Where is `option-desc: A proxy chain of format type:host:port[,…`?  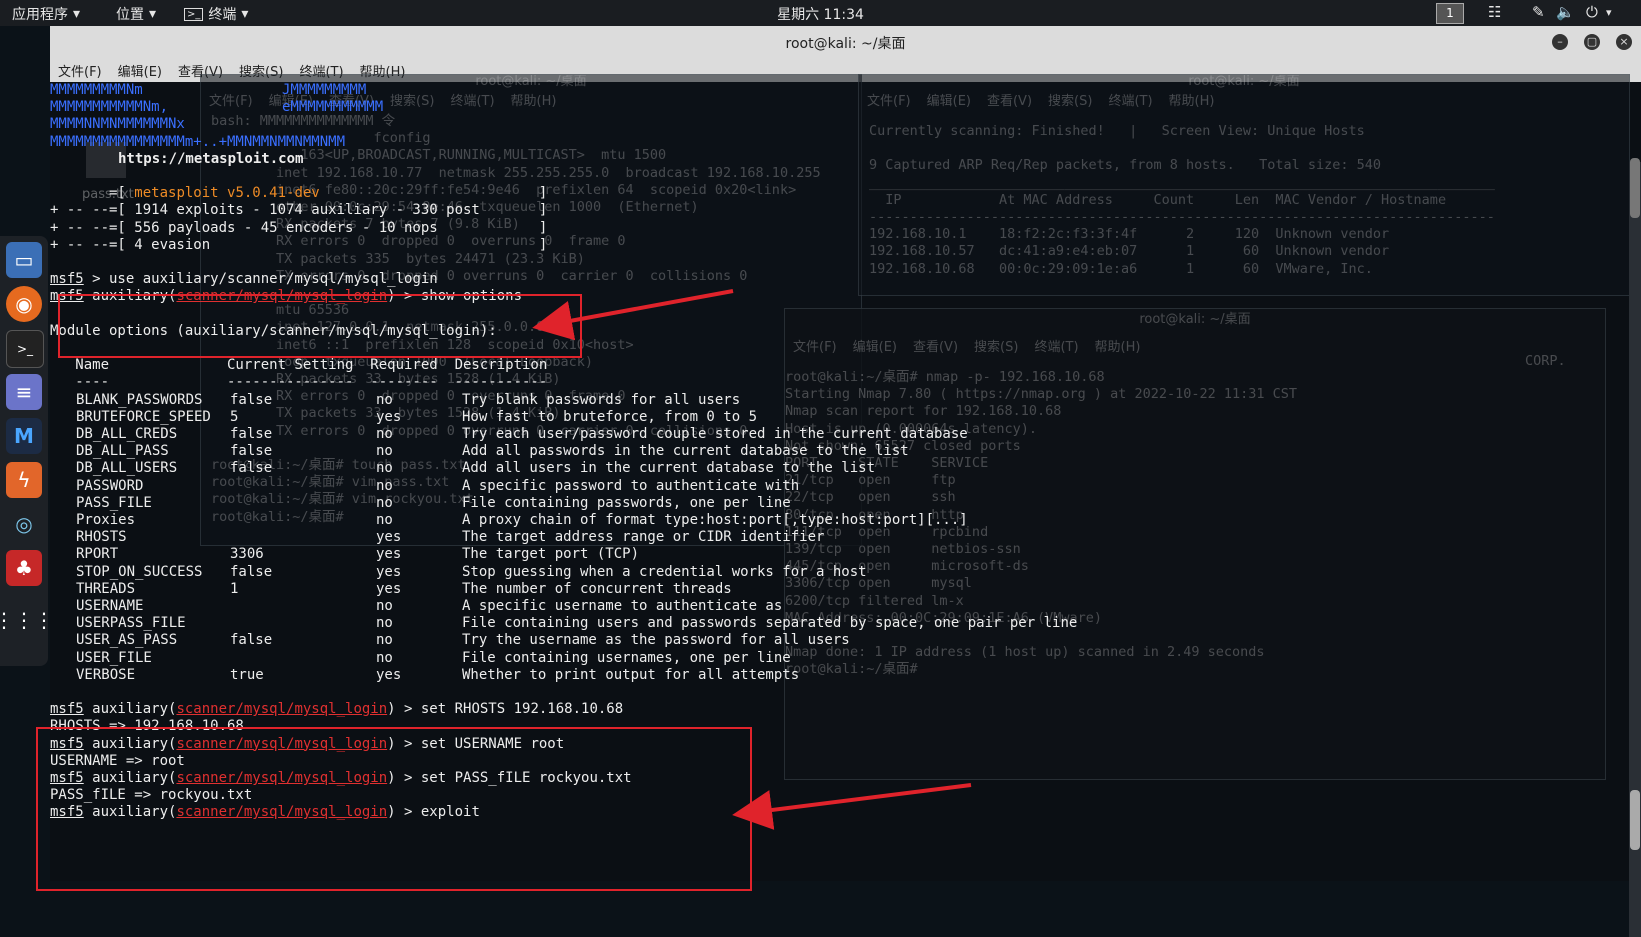 option-desc: A proxy chain of format type:host:port[,… is located at coordinates (715, 520).